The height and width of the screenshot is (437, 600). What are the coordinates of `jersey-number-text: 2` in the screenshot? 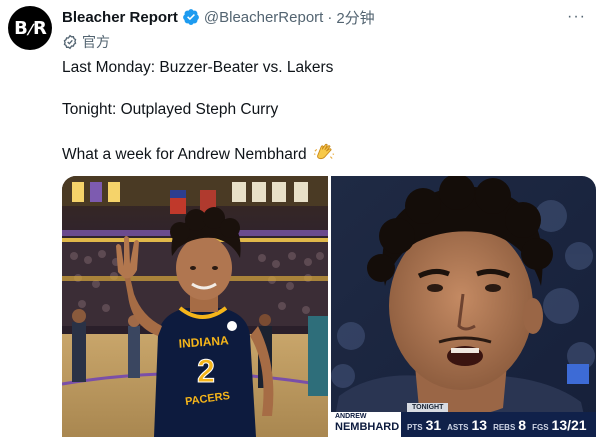 It's located at (206, 371).